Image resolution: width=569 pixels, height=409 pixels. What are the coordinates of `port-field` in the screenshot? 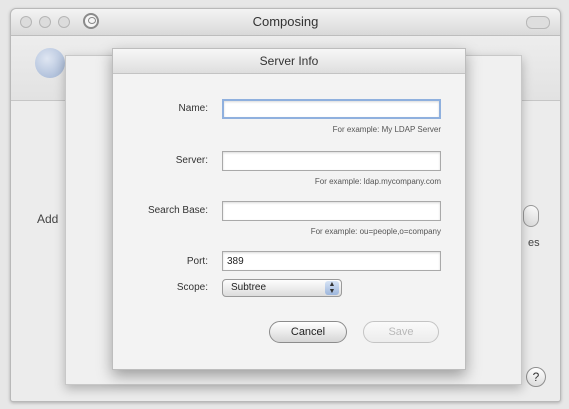 It's located at (331, 261).